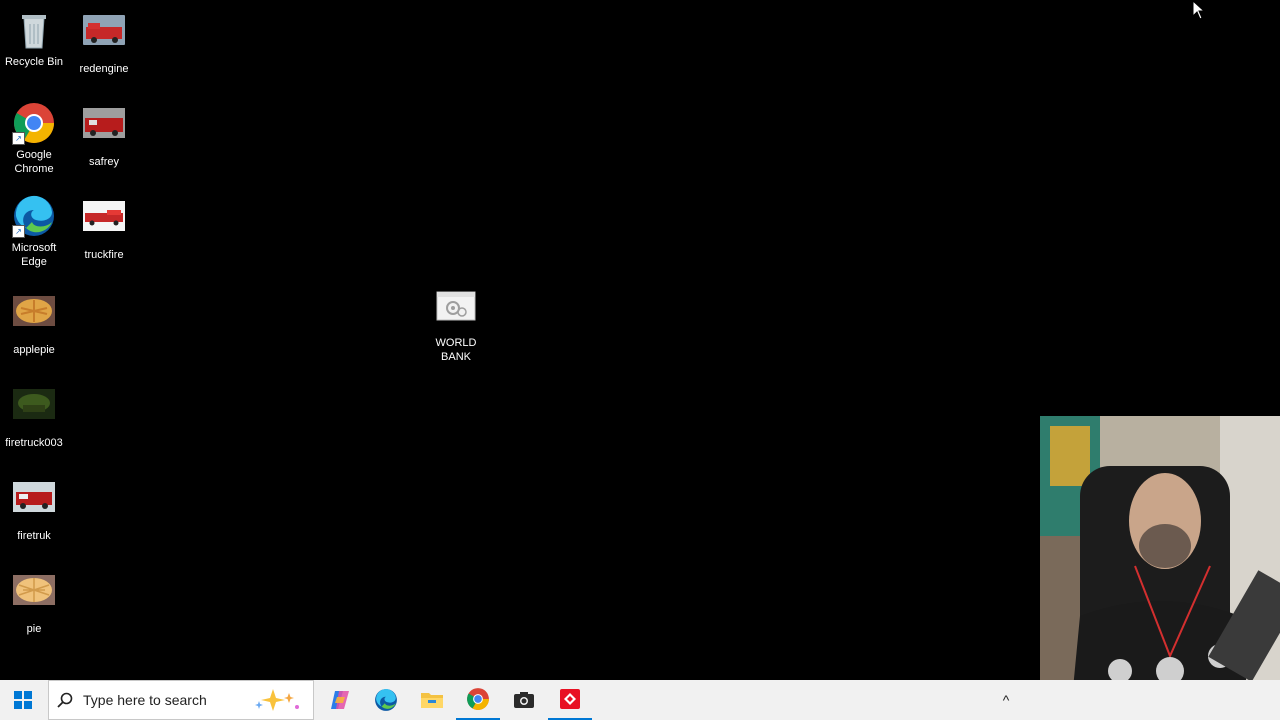 This screenshot has width=1280, height=720. I want to click on taskbar-copilot-button, so click(340, 700).